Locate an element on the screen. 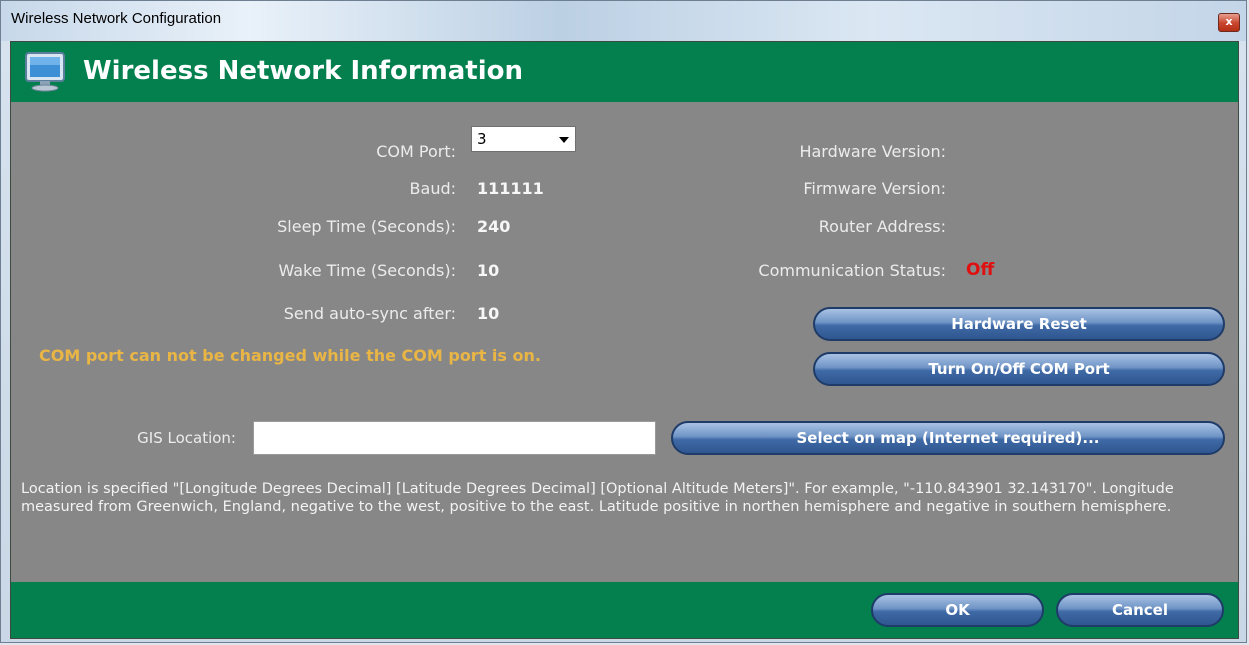 The image size is (1249, 645). communication-status-value: Off is located at coordinates (980, 270).